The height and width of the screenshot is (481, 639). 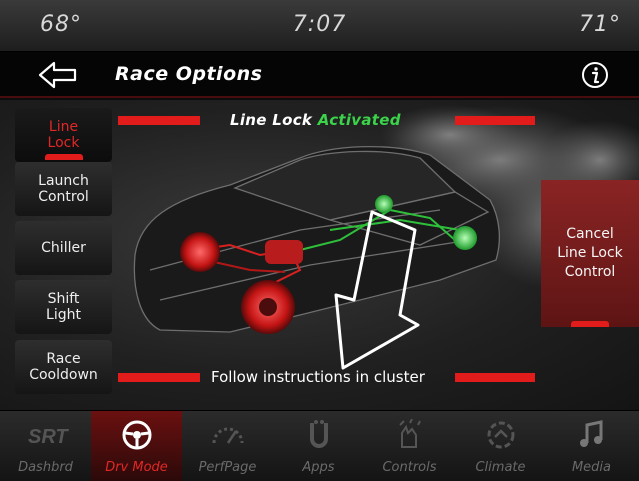 I want to click on instruction-accent-left, so click(x=159, y=377).